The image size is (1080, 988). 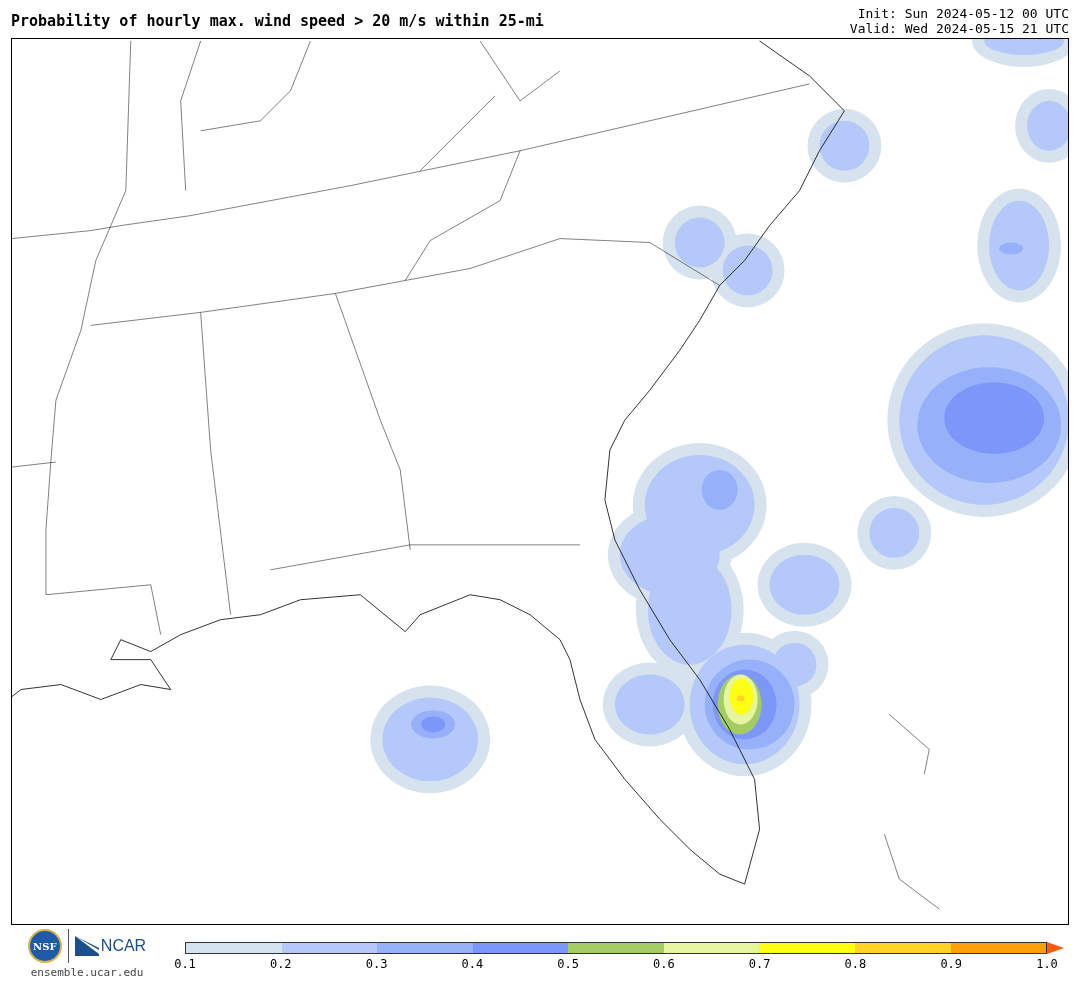 What do you see at coordinates (472, 964) in the screenshot?
I see `colorbar-tick-label: 0.4` at bounding box center [472, 964].